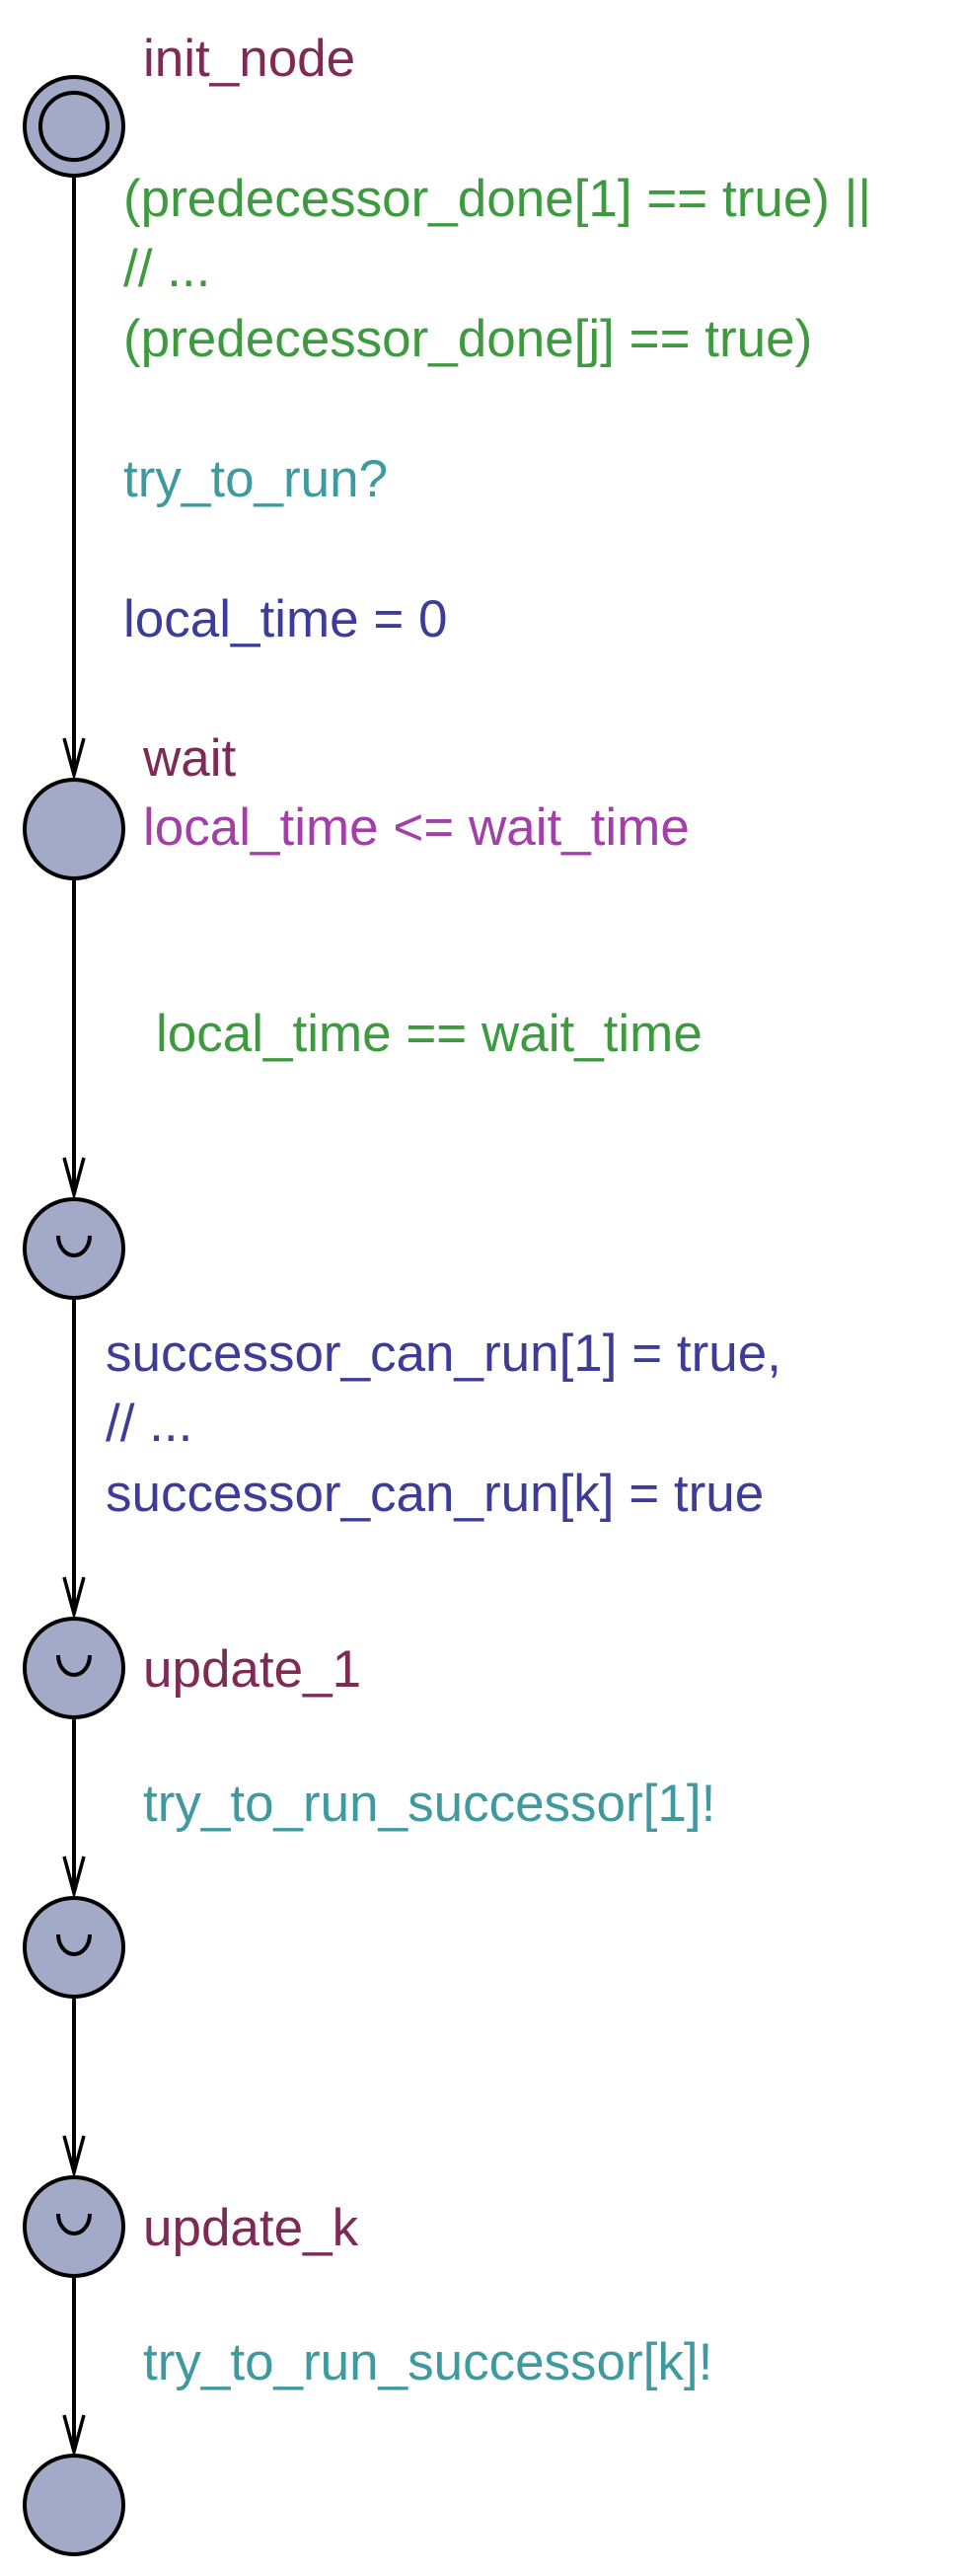  I want to click on edge-update-k-to-end, so click(74, 2368).